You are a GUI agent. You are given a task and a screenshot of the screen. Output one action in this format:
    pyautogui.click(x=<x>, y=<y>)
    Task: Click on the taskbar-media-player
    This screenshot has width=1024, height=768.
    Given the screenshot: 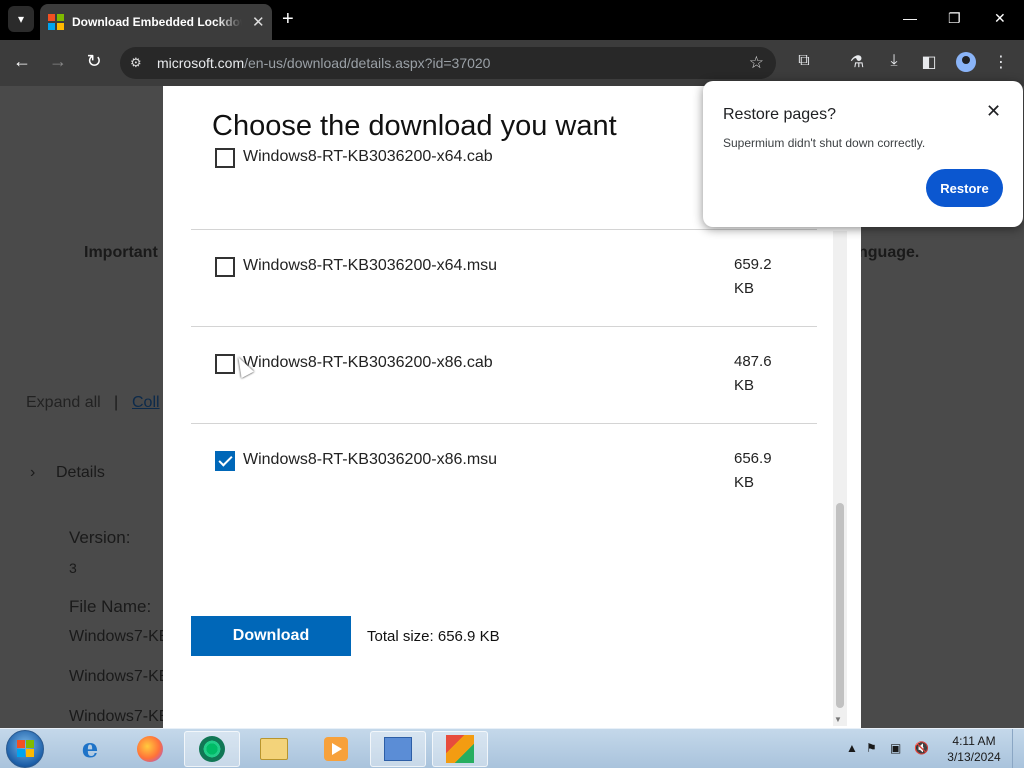 What is the action you would take?
    pyautogui.click(x=336, y=749)
    